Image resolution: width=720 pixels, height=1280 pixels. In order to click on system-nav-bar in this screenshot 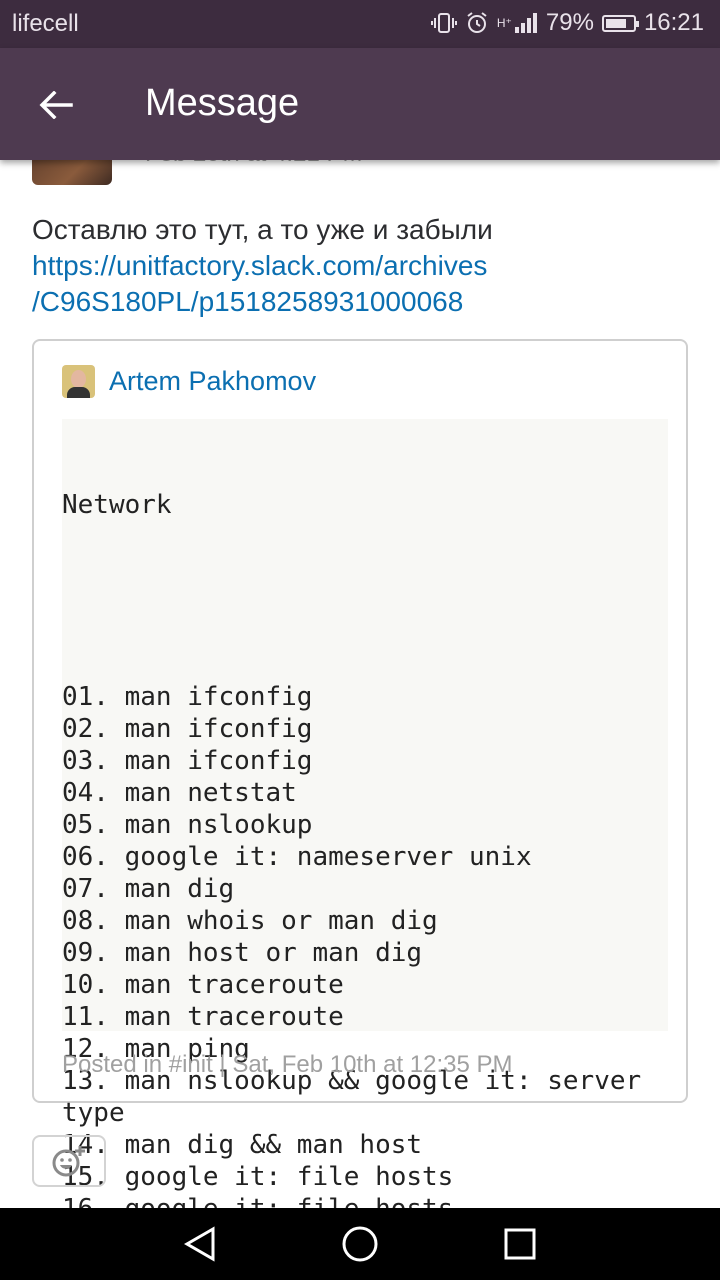, I will do `click(360, 1244)`.